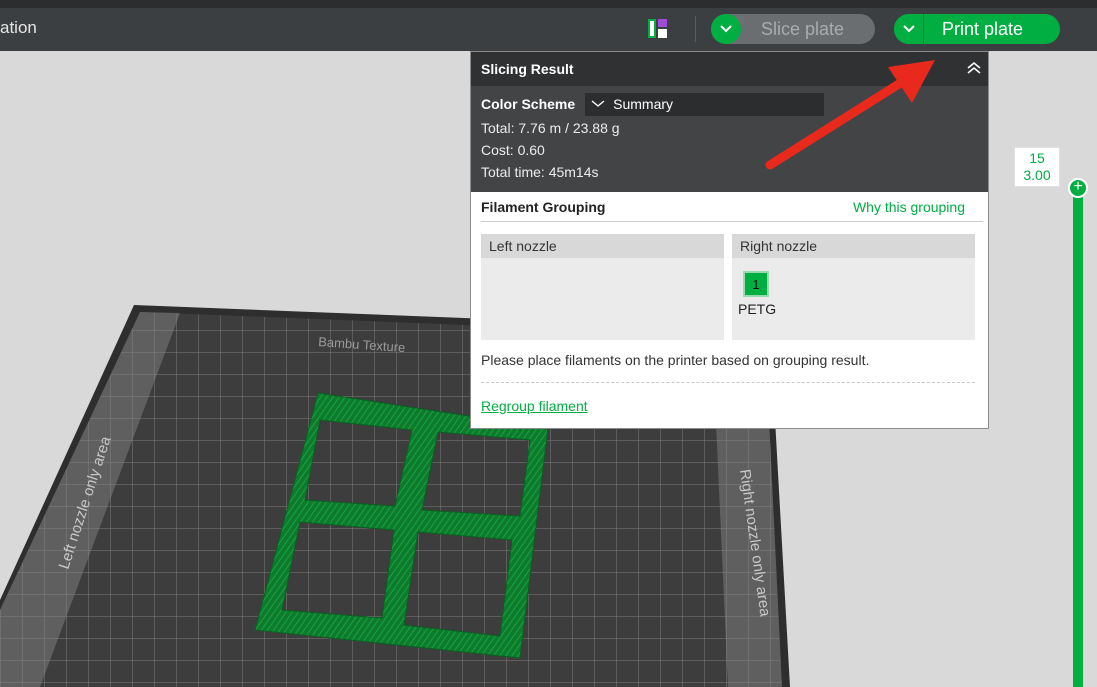 The image size is (1097, 687). I want to click on left-nozzle-group: Left nozzle, so click(602, 287).